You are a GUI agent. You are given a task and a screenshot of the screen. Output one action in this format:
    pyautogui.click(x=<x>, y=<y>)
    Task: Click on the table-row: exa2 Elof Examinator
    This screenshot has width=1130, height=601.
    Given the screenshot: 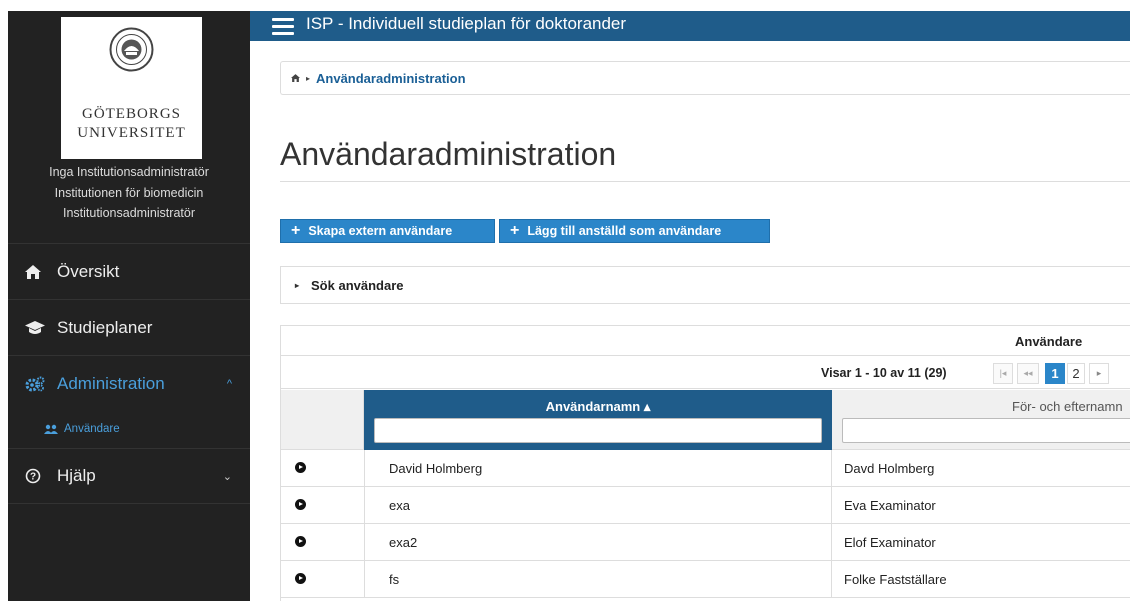 What is the action you would take?
    pyautogui.click(x=705, y=542)
    